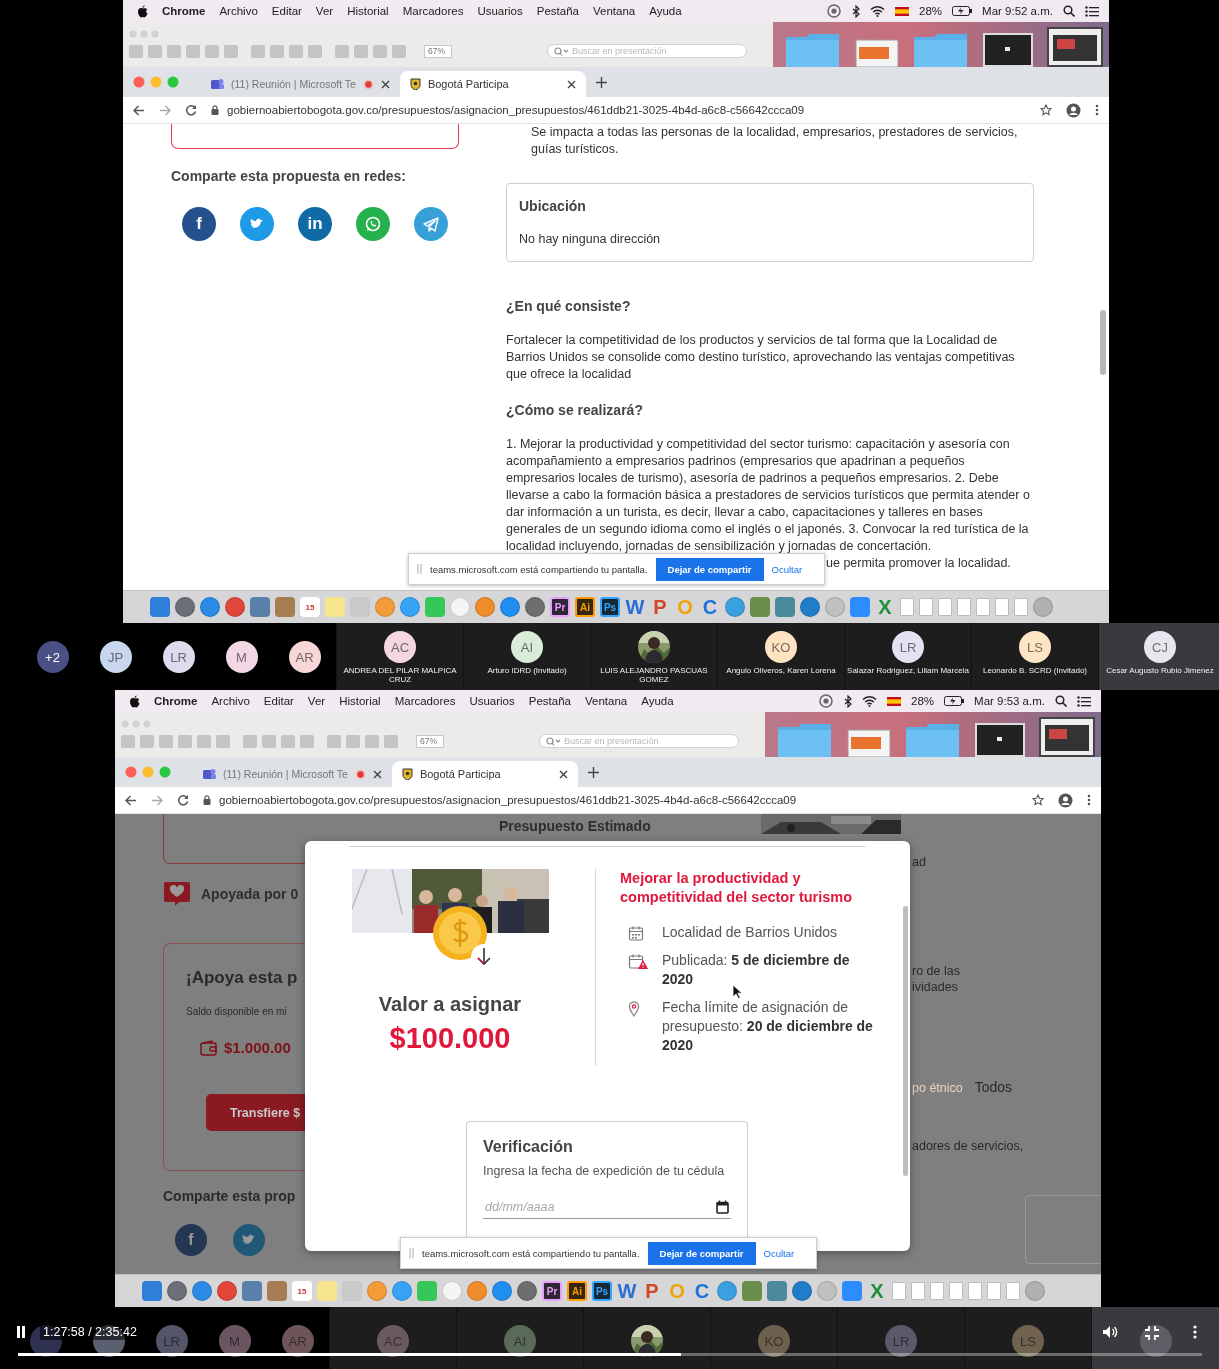 Image resolution: width=1219 pixels, height=1369 pixels. What do you see at coordinates (919, 563) in the screenshot?
I see `section-text: ue permita promover la localidad.` at bounding box center [919, 563].